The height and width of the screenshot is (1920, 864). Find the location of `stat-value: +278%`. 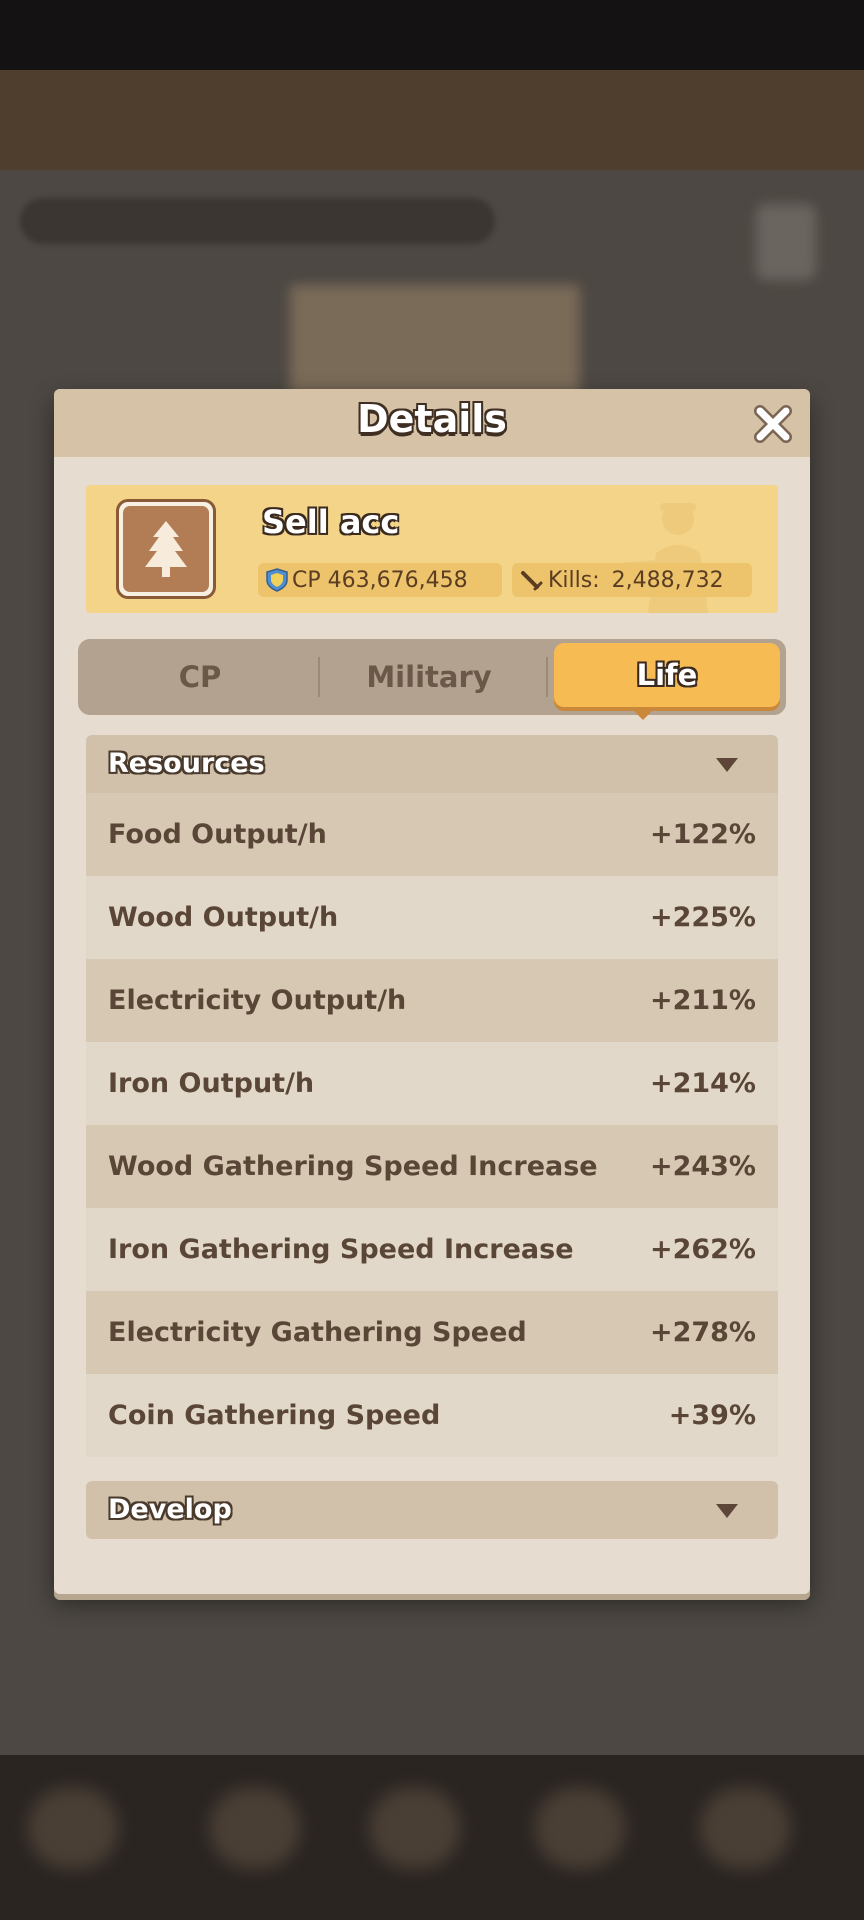

stat-value: +278% is located at coordinates (702, 1332).